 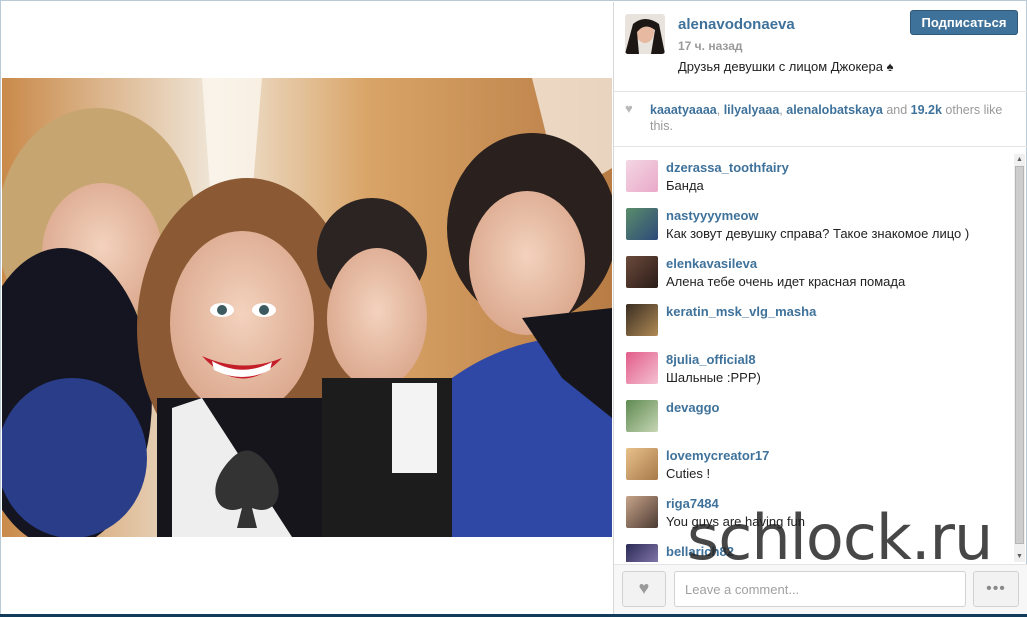 I want to click on comments-scrollbar: ▲ ▼, so click(x=1019, y=358).